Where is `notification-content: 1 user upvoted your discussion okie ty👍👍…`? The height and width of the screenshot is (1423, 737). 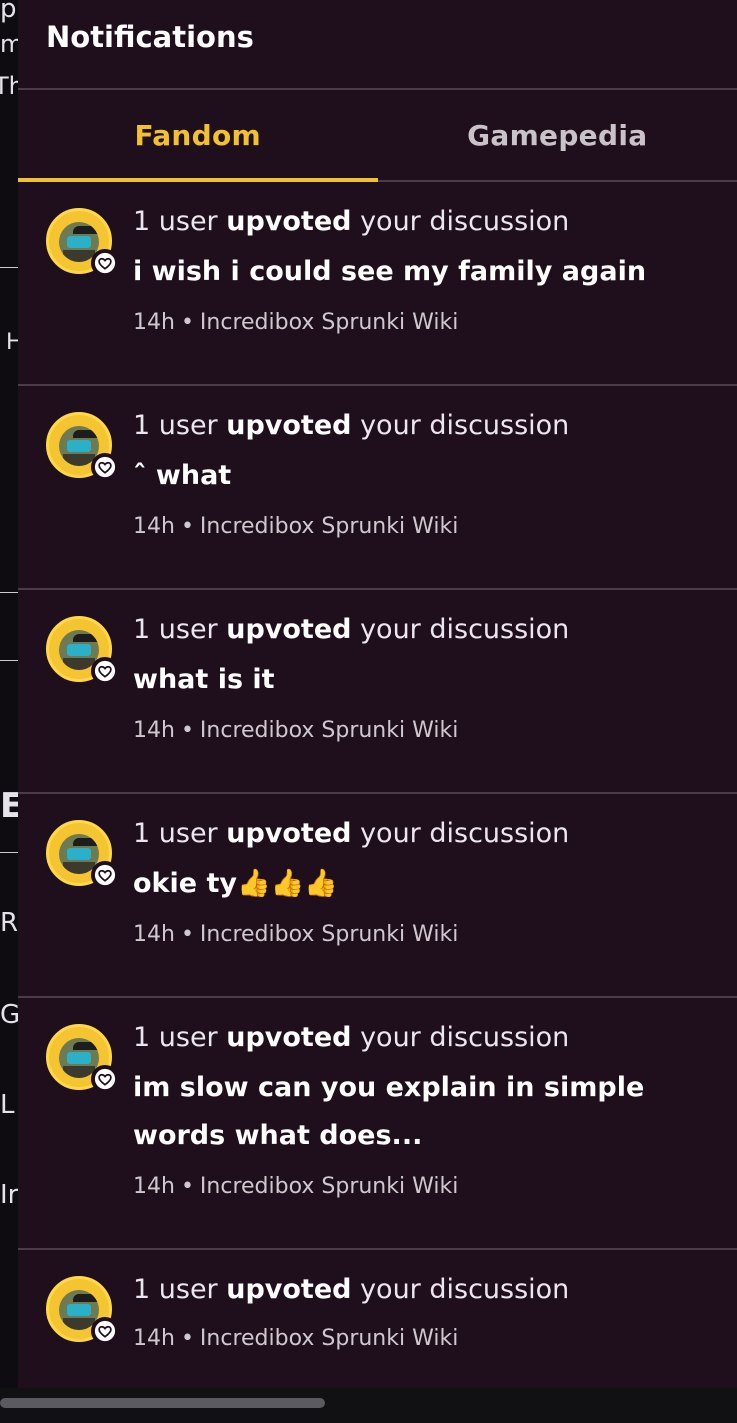
notification-content: 1 user upvoted your discussion okie ty👍👍… is located at coordinates (425, 883).